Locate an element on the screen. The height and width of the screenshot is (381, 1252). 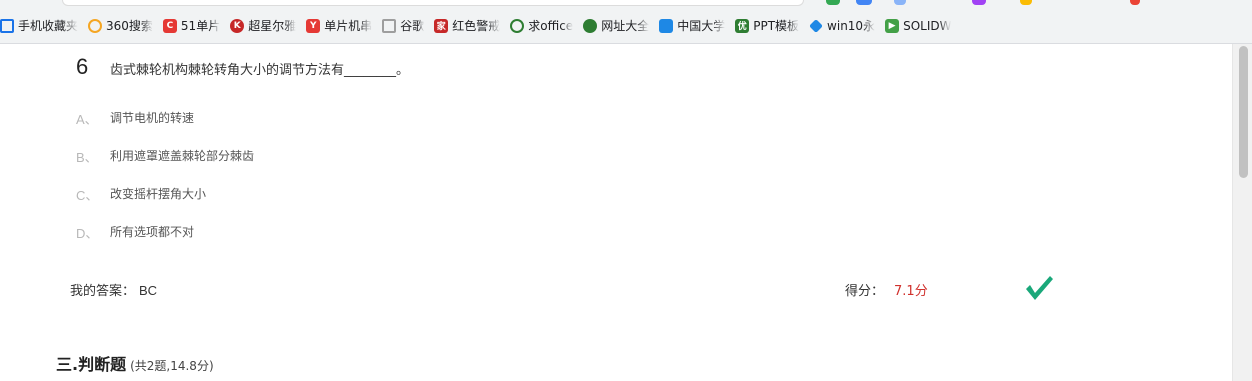
option-text: 所有选项都不对 is located at coordinates (152, 232).